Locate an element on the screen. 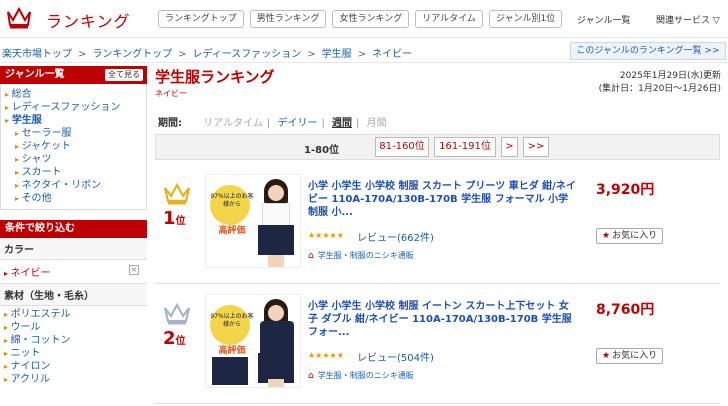  sidebar-item-ladies: レディースファッション is located at coordinates (75, 107).